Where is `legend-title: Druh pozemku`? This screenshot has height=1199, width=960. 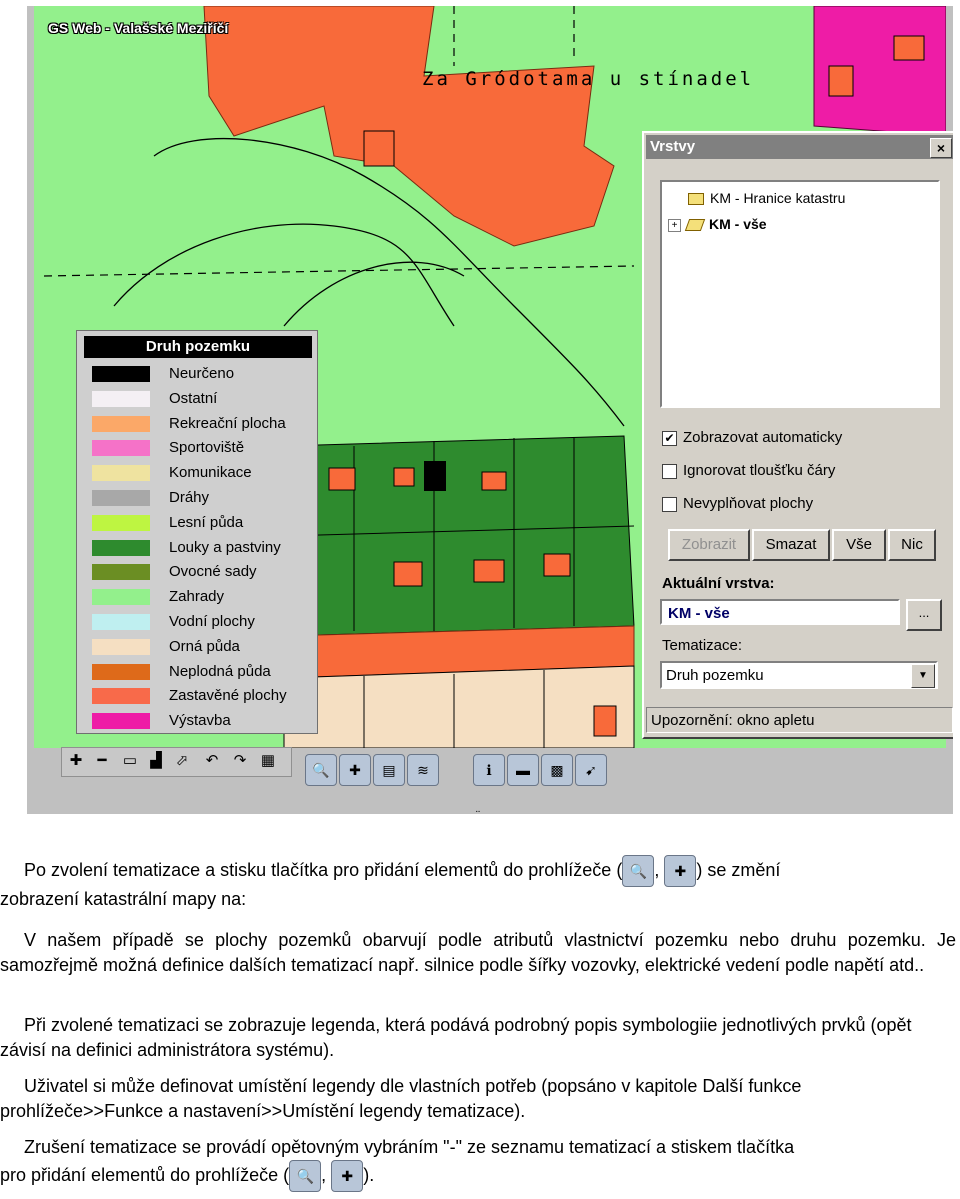
legend-title: Druh pozemku is located at coordinates (198, 347).